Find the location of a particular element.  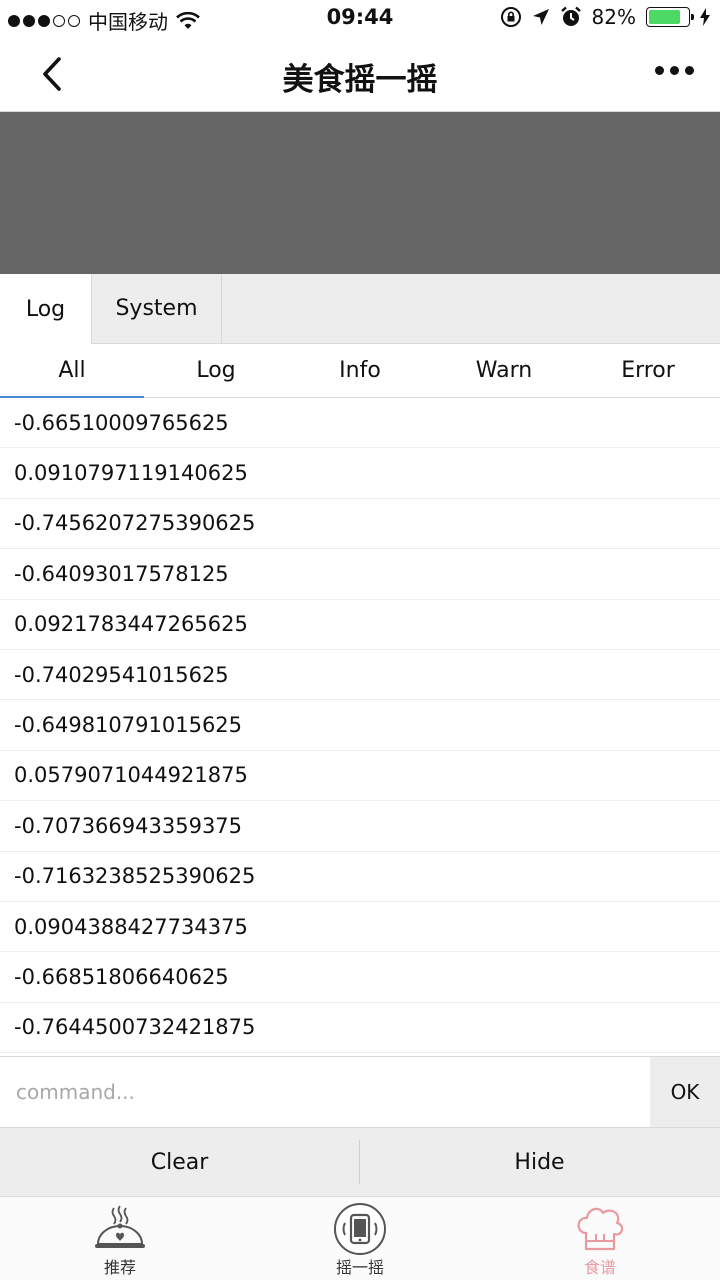

level-tab-log: Log is located at coordinates (216, 370).